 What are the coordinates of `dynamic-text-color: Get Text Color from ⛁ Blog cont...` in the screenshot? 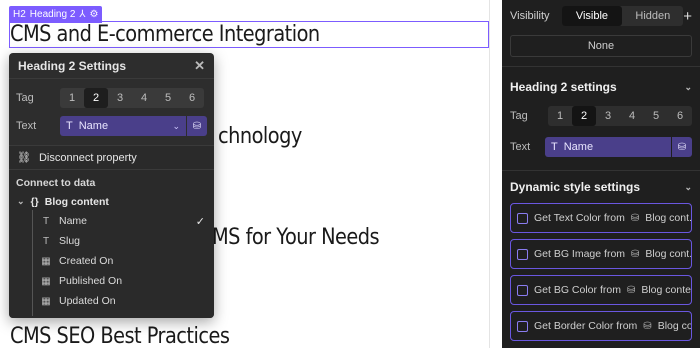 It's located at (601, 218).